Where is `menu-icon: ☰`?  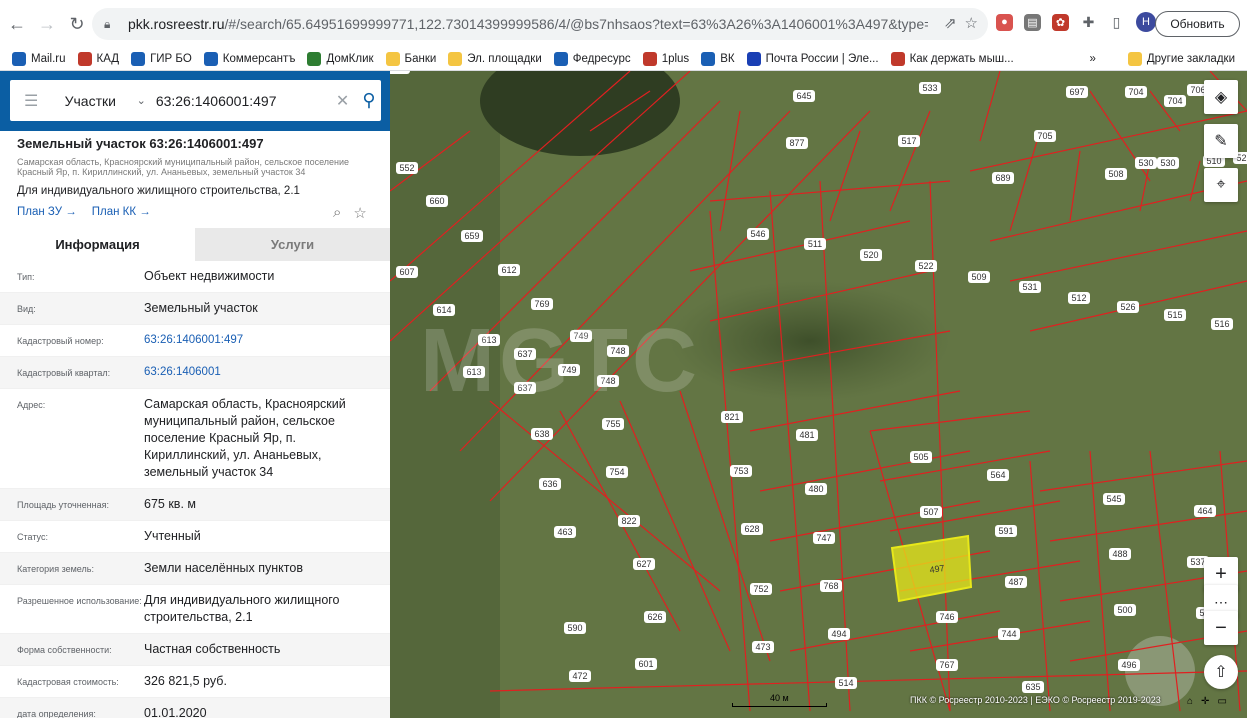
menu-icon: ☰ is located at coordinates (33, 101).